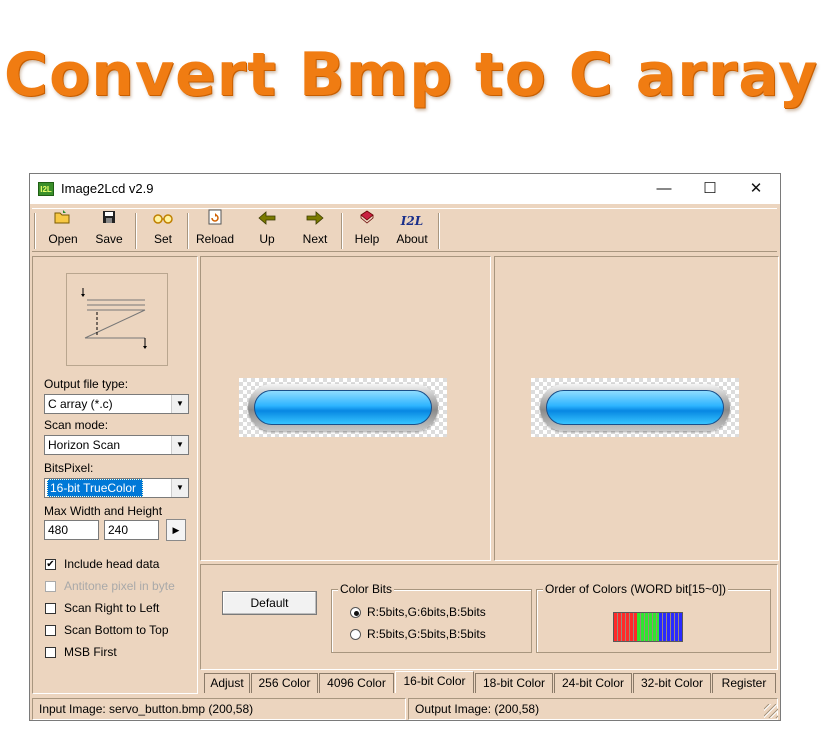  I want to click on output-type-label: Output file type:, so click(86, 384).